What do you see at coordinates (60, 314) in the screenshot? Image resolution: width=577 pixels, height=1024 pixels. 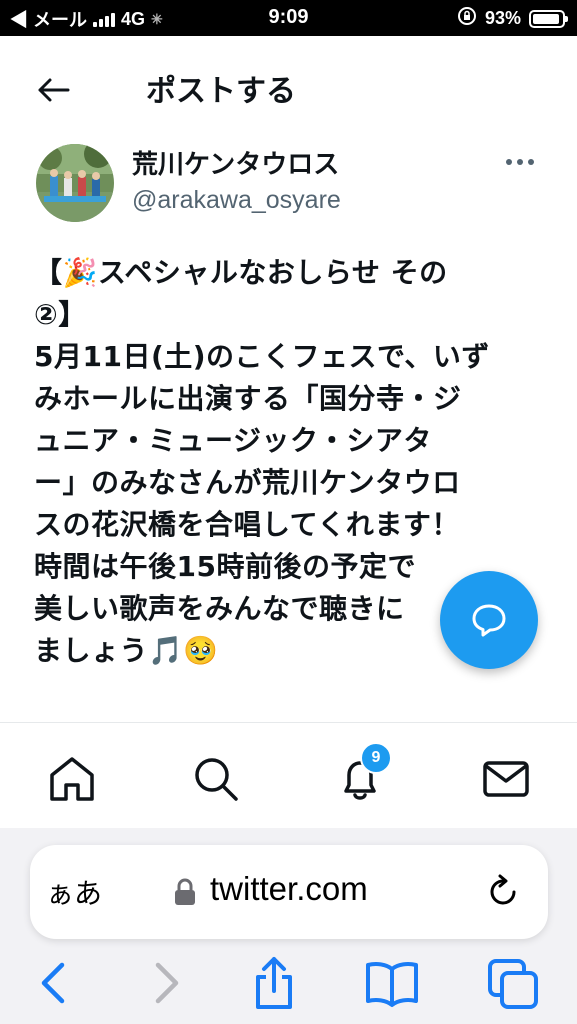 I see `post-line: ②】` at bounding box center [60, 314].